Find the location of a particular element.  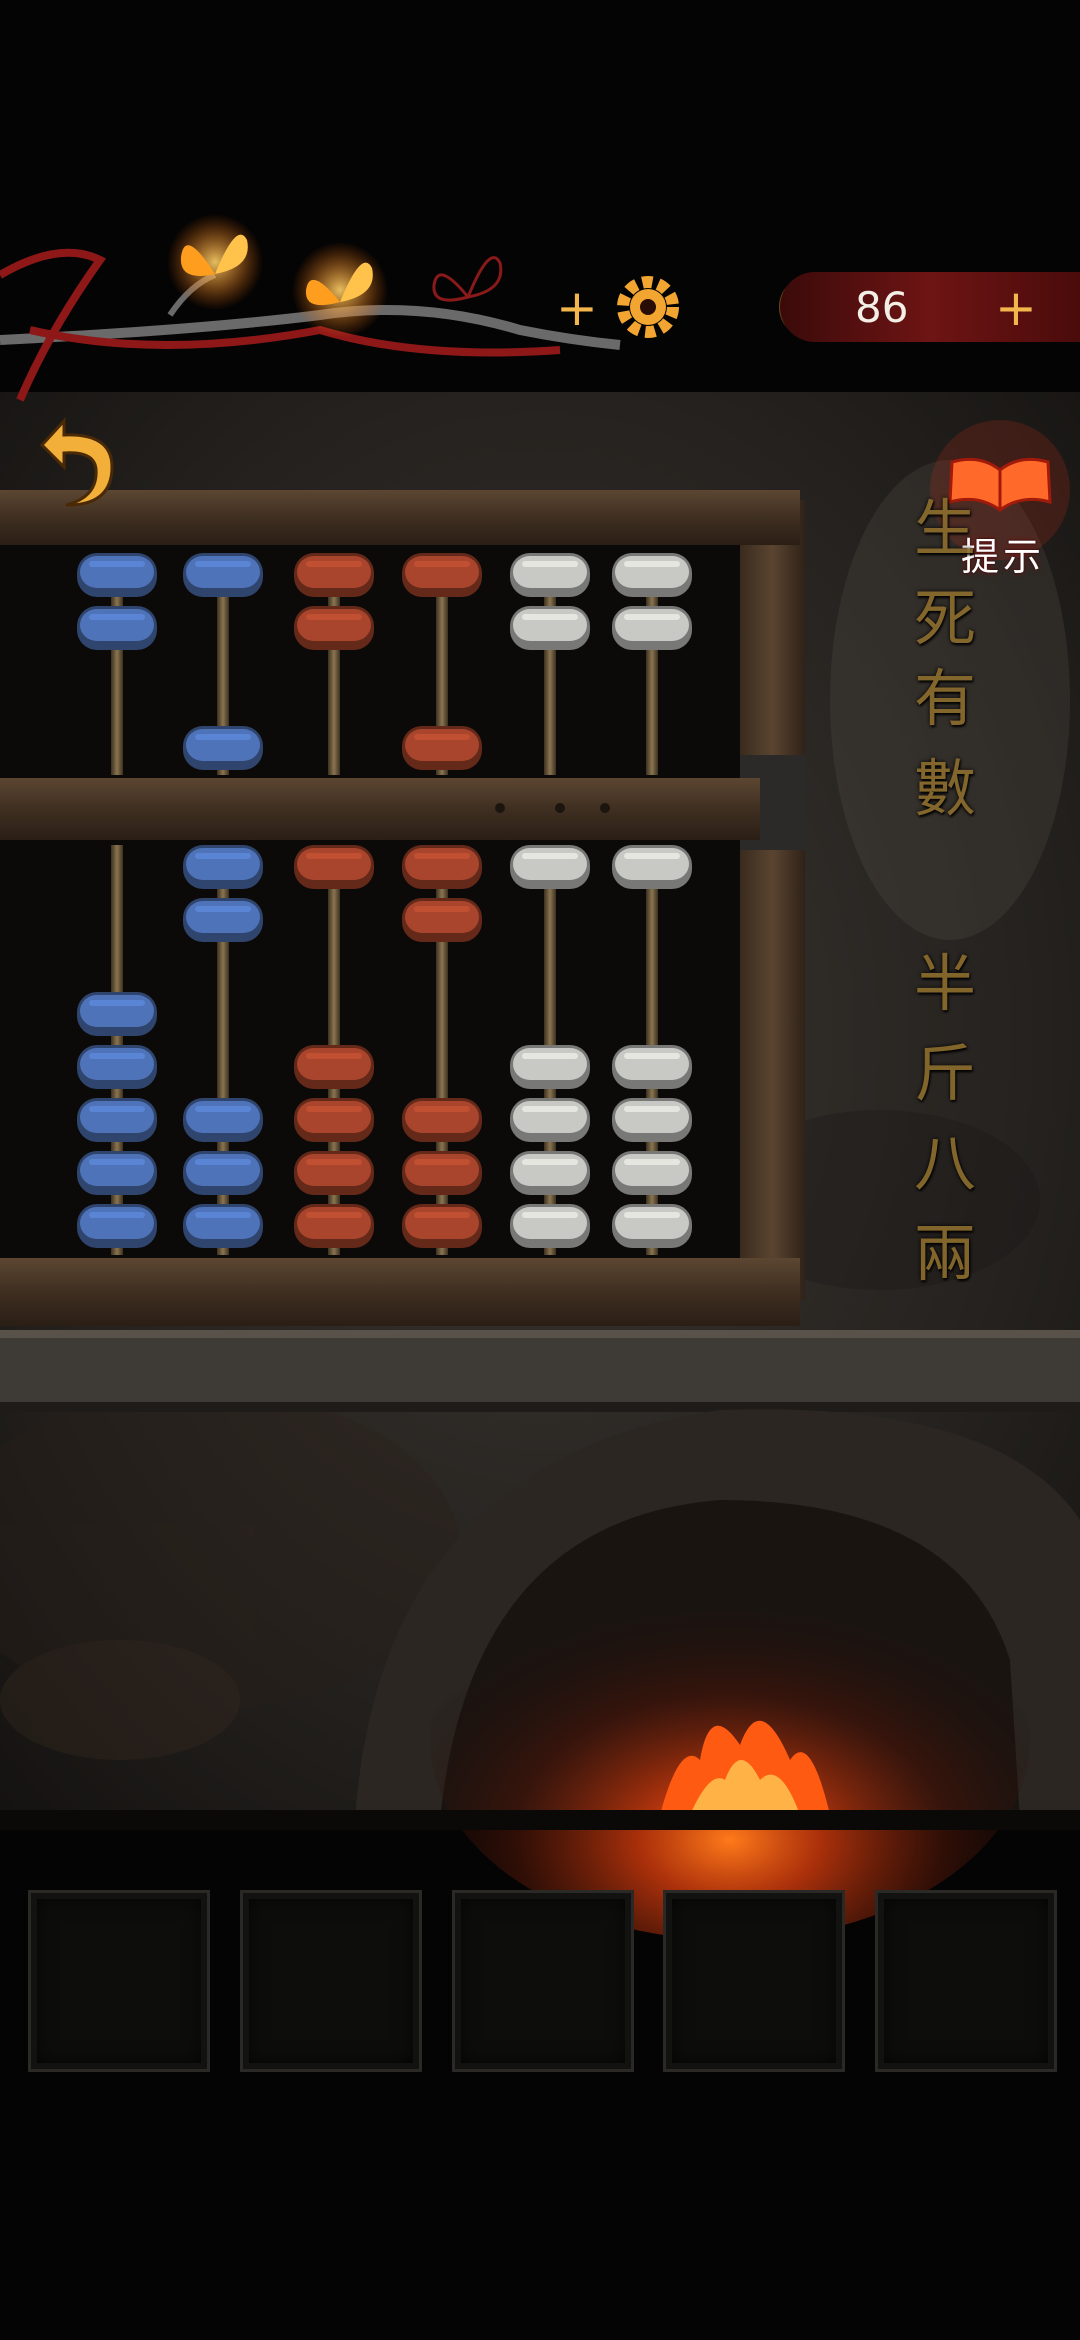

inscription-char: 八 is located at coordinates (944, 1163).